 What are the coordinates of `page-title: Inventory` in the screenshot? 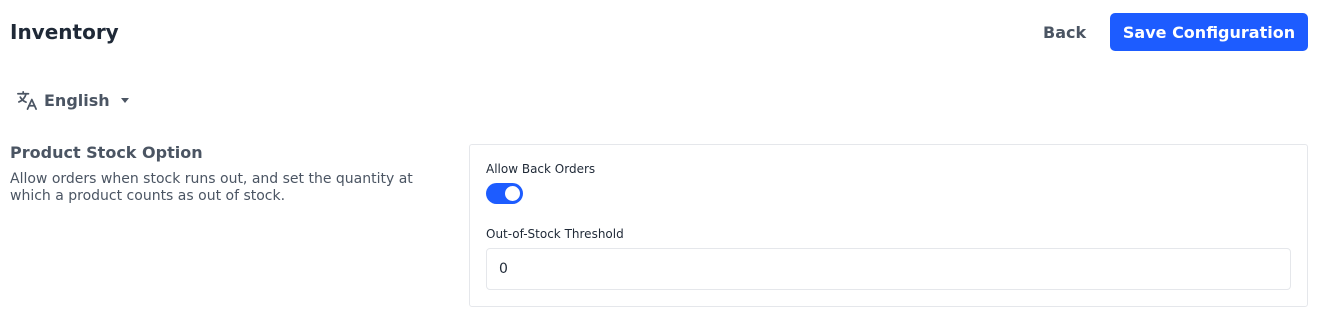 It's located at (64, 32).